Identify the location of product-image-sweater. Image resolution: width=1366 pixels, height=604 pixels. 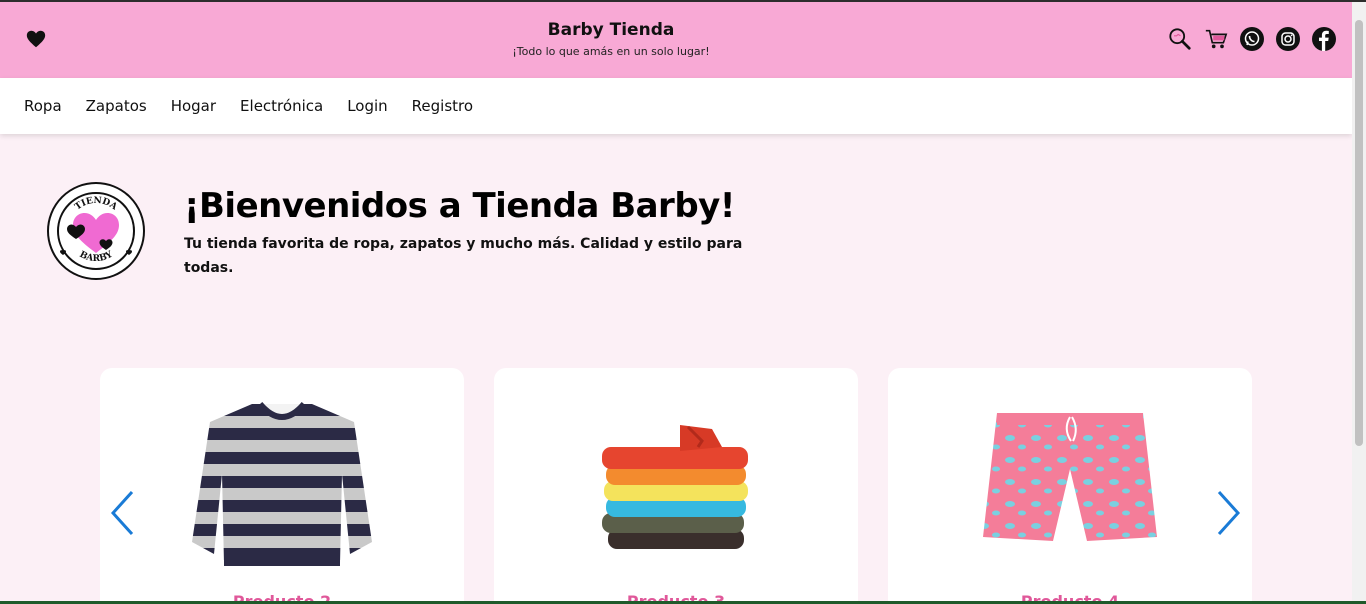
(282, 482).